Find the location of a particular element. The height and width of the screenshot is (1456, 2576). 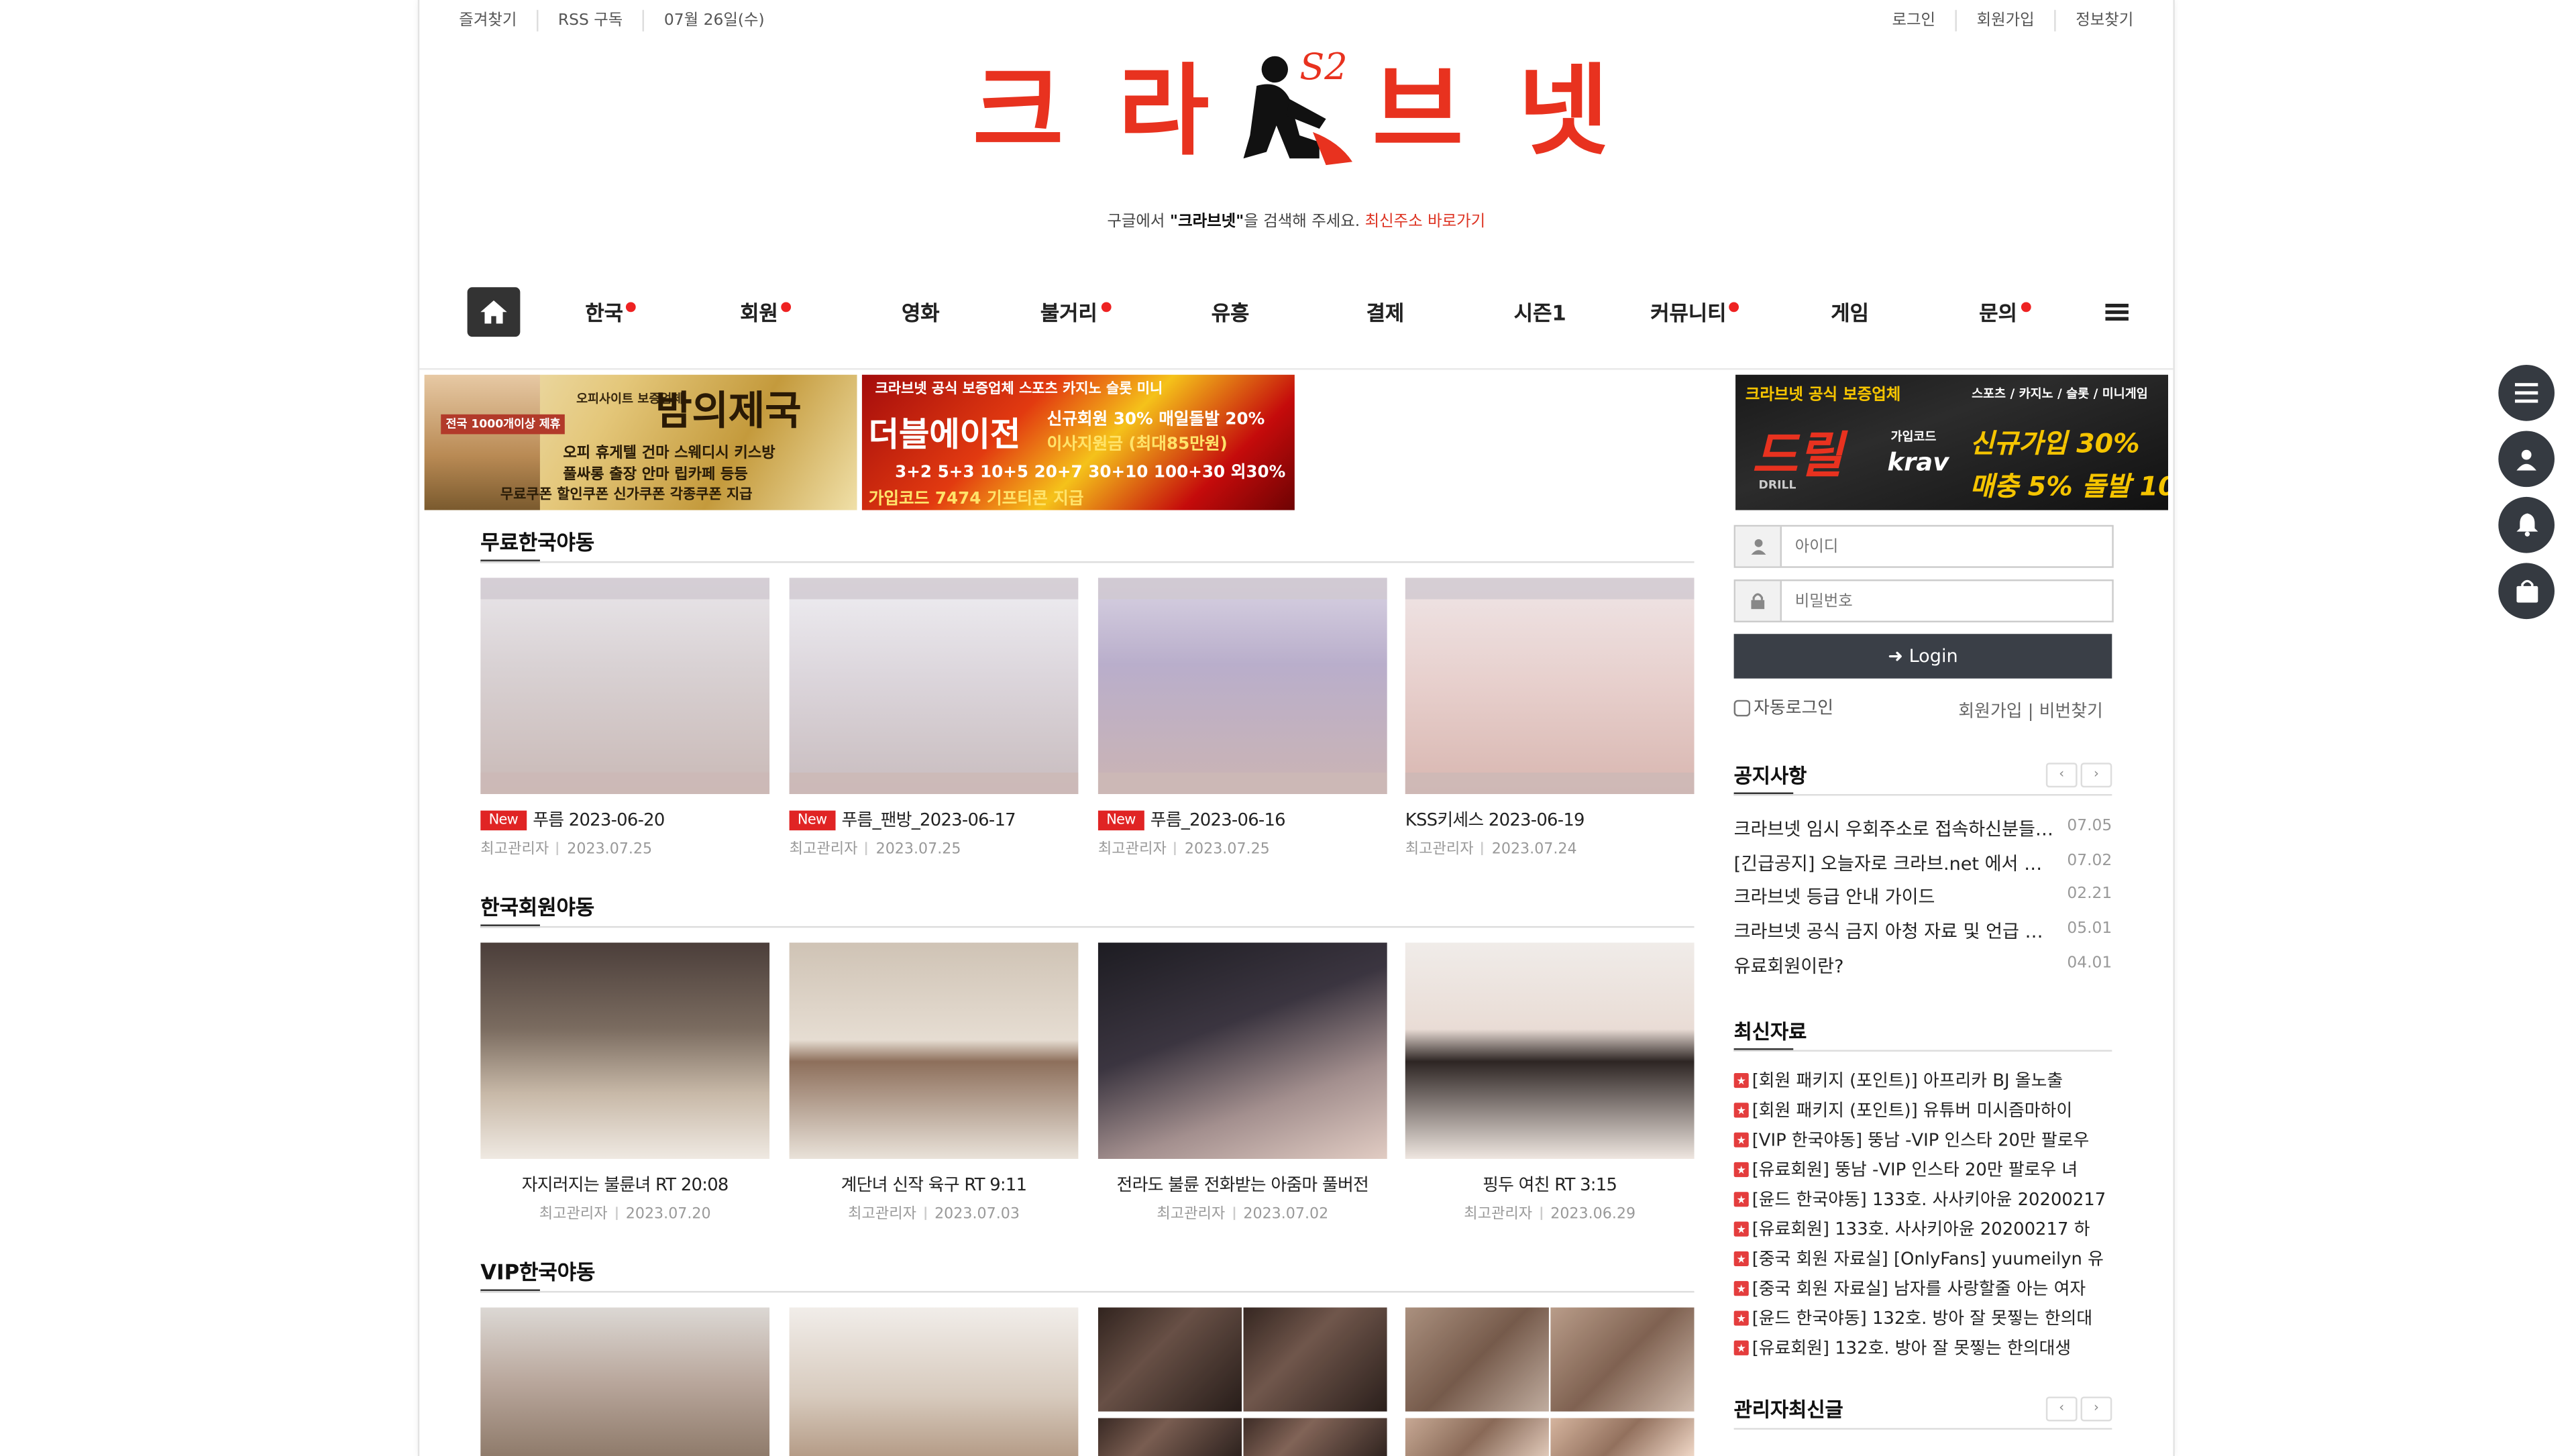

nav-item-6: 시즌1 is located at coordinates (1539, 313).